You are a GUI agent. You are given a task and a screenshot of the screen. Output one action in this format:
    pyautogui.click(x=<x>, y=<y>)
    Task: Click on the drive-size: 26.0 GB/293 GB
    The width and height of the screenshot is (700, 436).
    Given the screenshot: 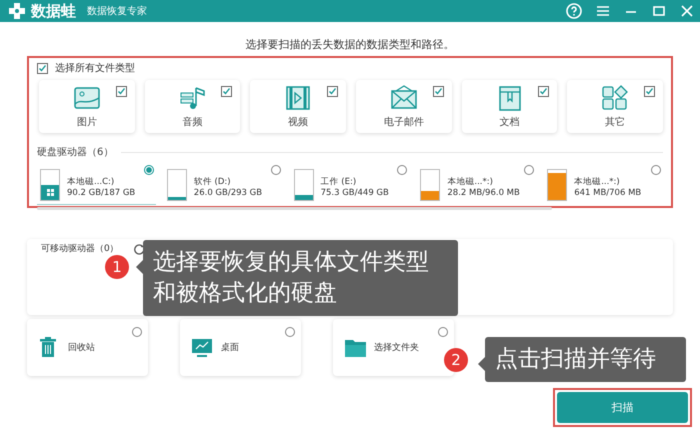 What is the action you would take?
    pyautogui.click(x=228, y=193)
    